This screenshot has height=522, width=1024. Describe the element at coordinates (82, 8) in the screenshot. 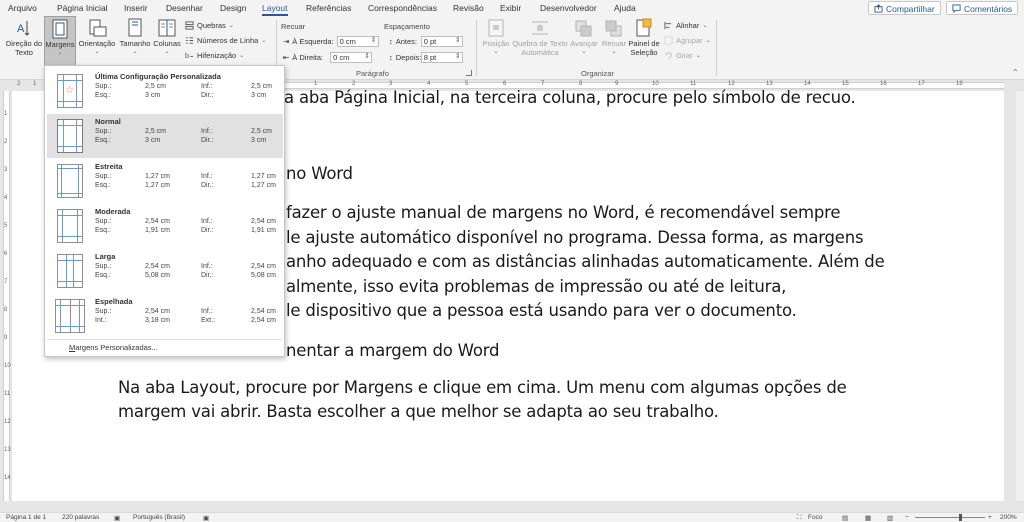

I see `tab-pagina-inicial: Página Inicial` at that location.